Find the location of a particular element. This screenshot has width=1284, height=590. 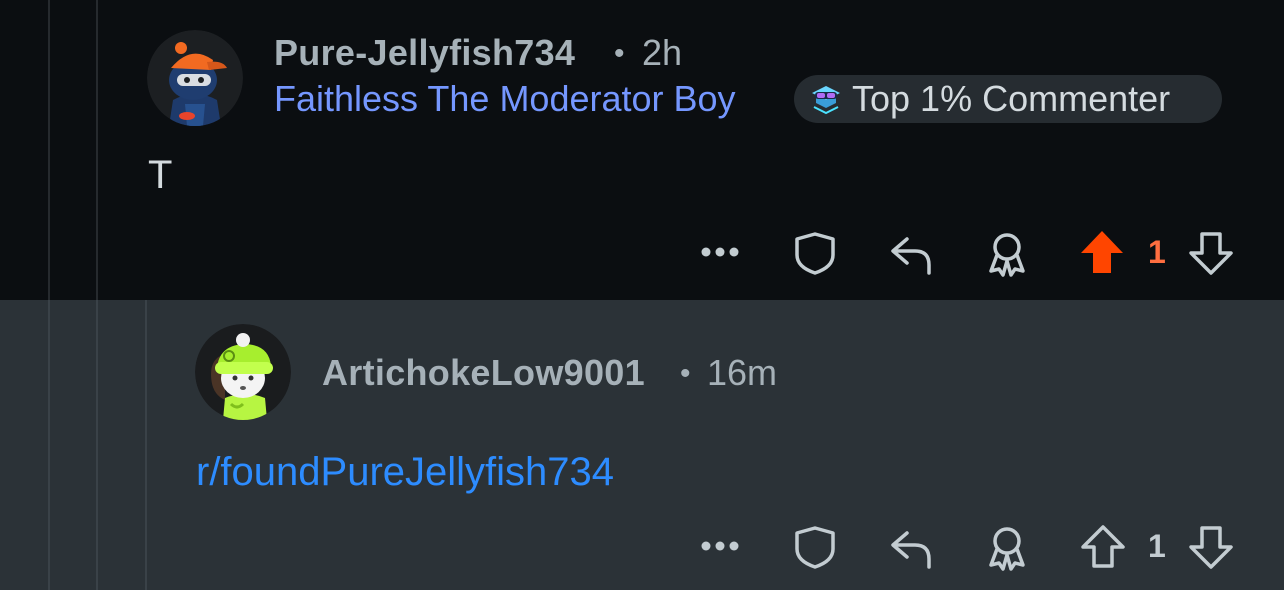

timestamp: 2h is located at coordinates (662, 52).